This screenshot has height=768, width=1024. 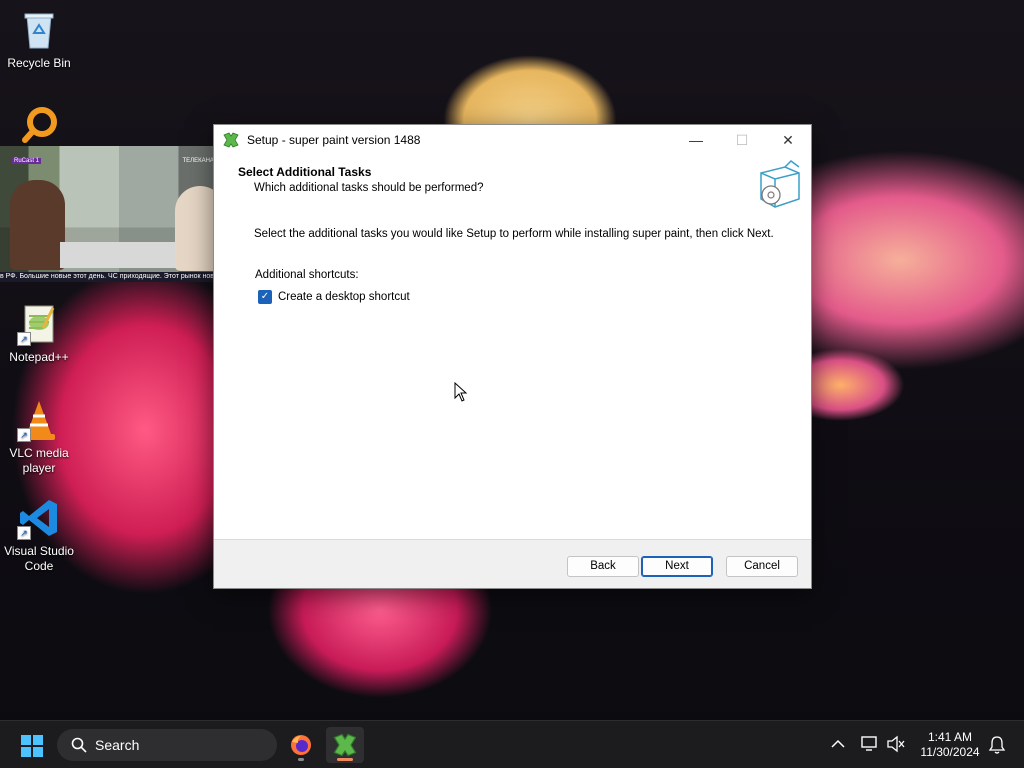 What do you see at coordinates (762, 566) in the screenshot?
I see `cancel-button: Cancel` at bounding box center [762, 566].